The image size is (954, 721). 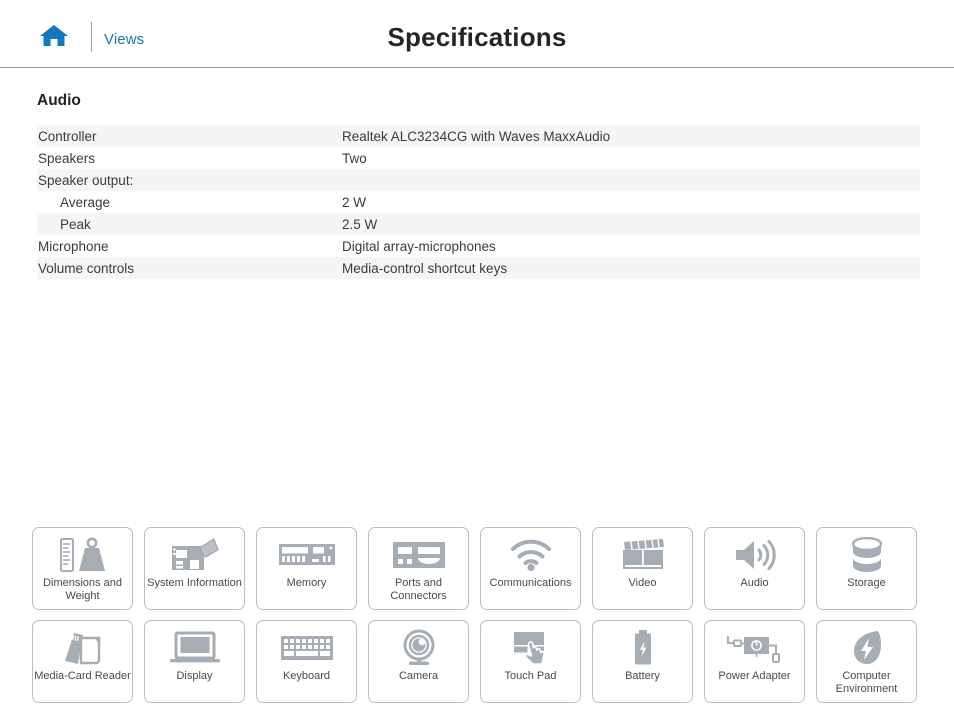 What do you see at coordinates (478, 180) in the screenshot?
I see `table-row: Speaker output:` at bounding box center [478, 180].